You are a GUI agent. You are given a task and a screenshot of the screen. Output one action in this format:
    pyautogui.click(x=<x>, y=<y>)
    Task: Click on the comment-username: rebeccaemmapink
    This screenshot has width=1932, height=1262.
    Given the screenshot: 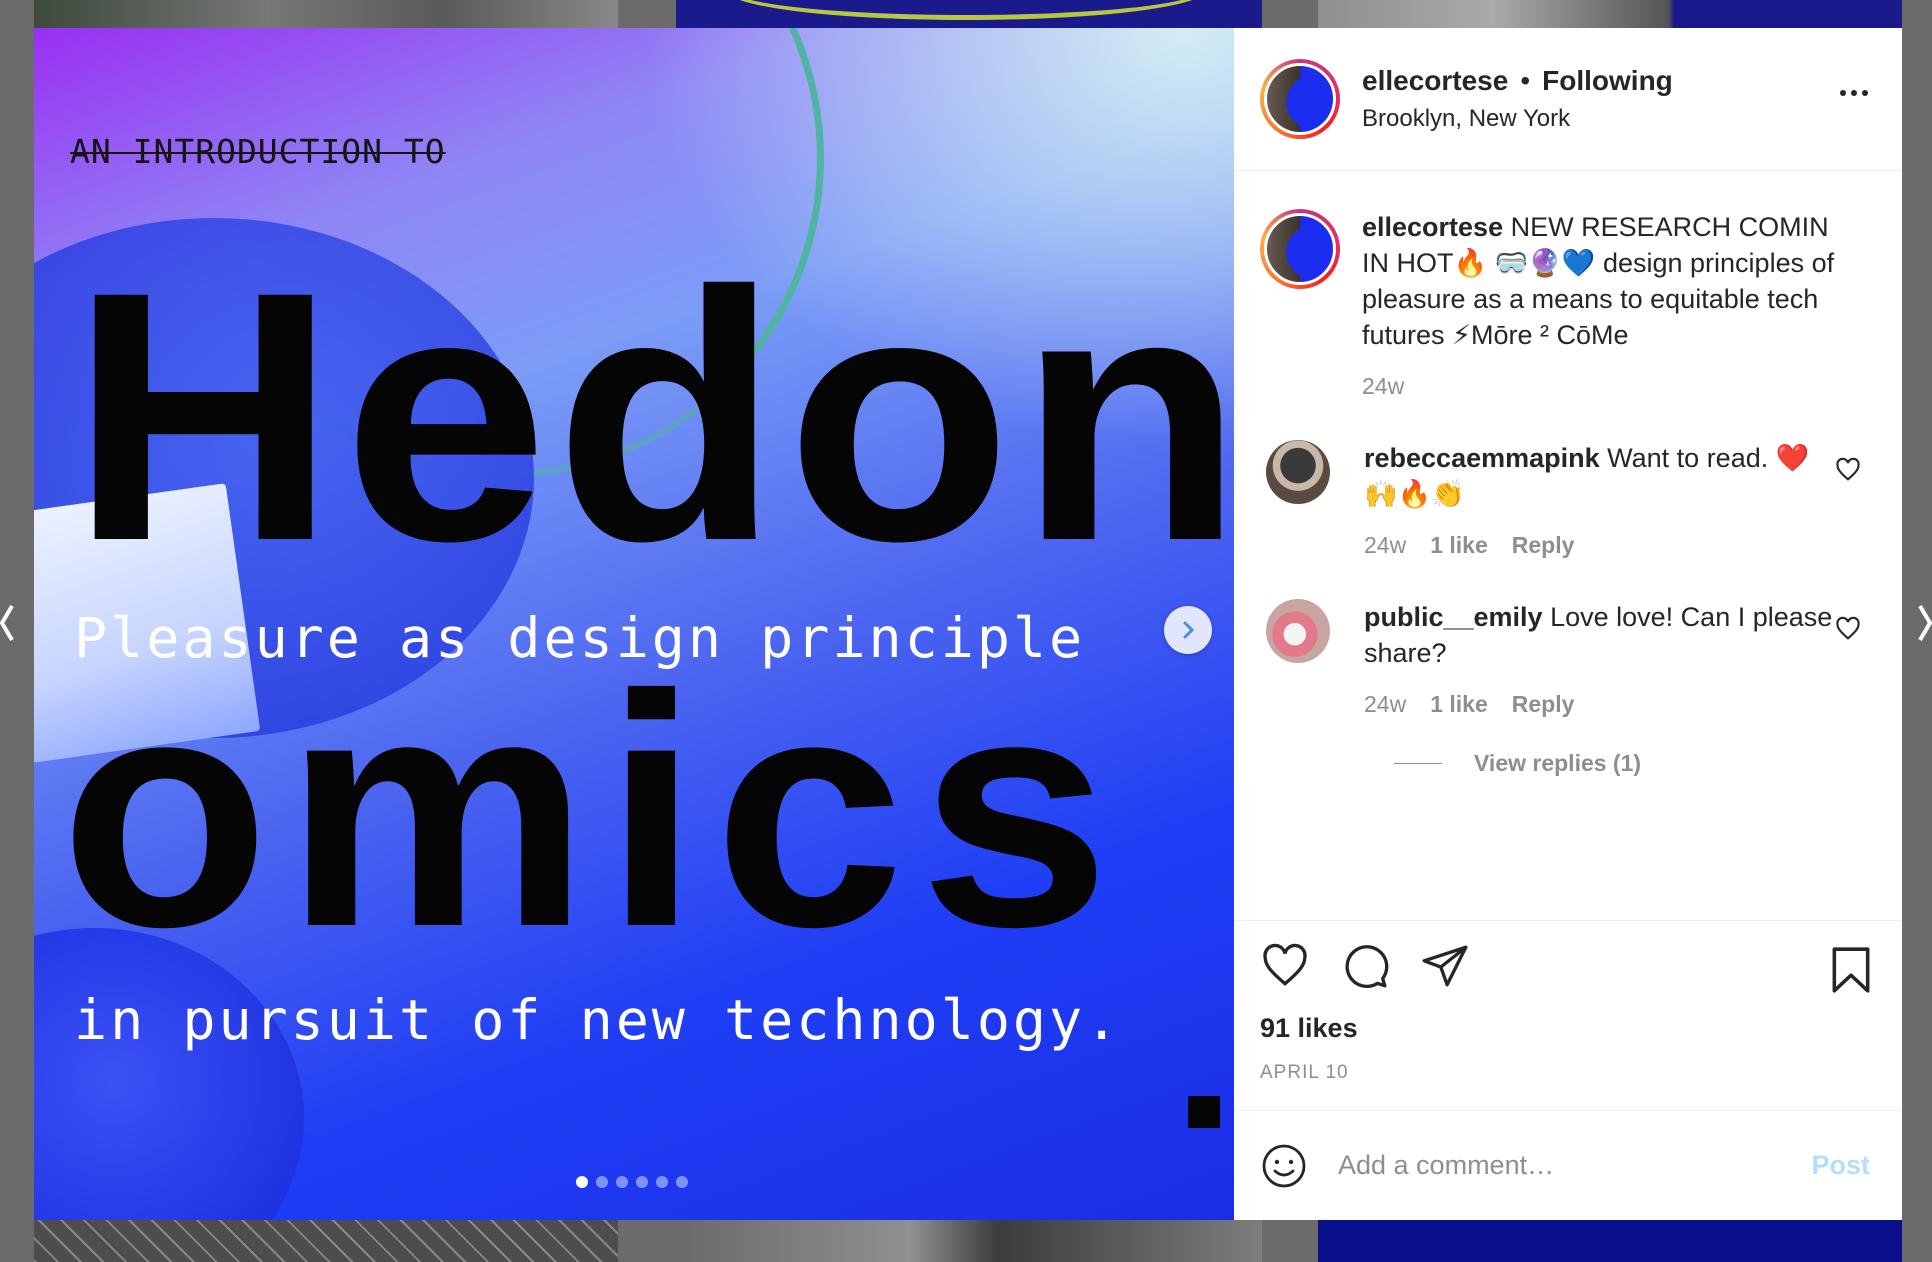 What is the action you would take?
    pyautogui.click(x=1482, y=458)
    